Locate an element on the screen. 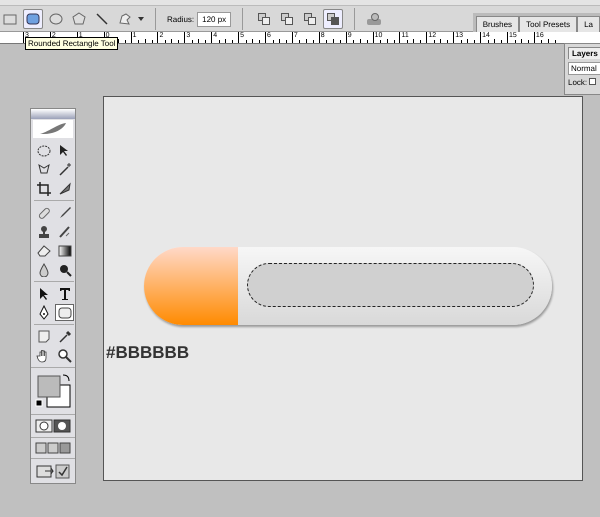  type-icon is located at coordinates (64, 293).